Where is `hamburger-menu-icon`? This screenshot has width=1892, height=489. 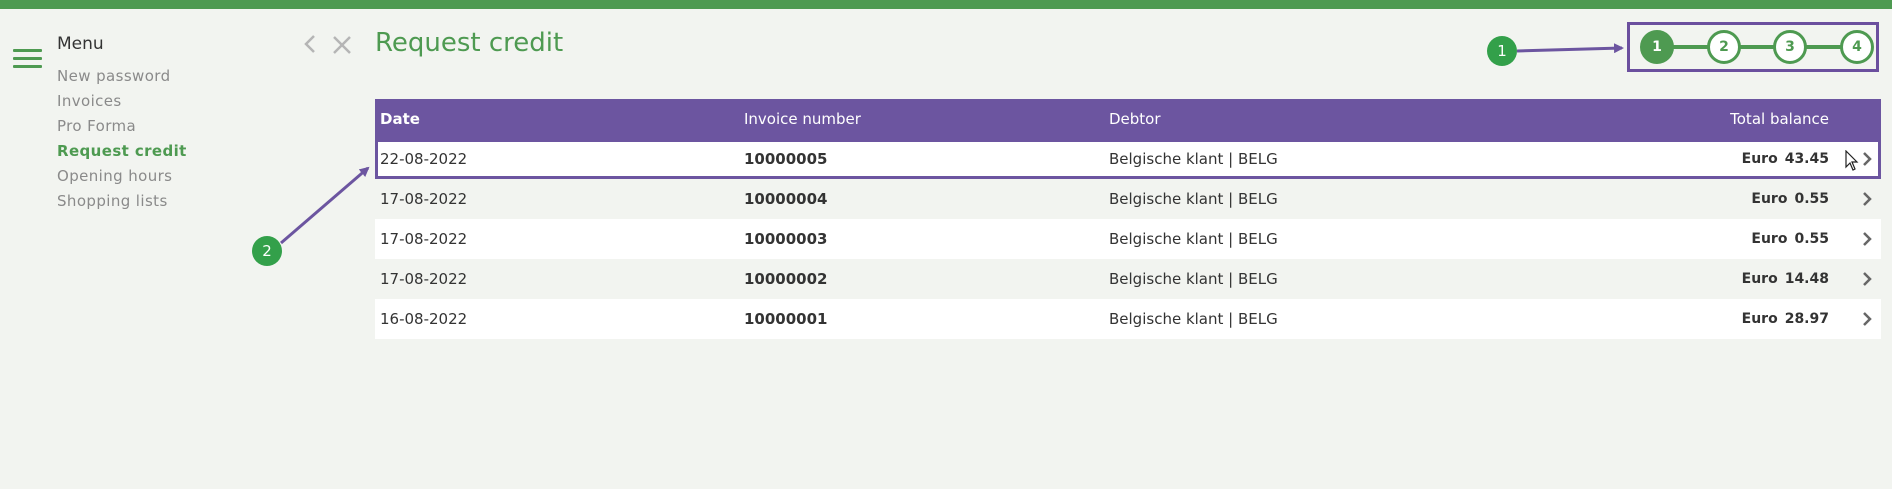
hamburger-menu-icon is located at coordinates (27, 59).